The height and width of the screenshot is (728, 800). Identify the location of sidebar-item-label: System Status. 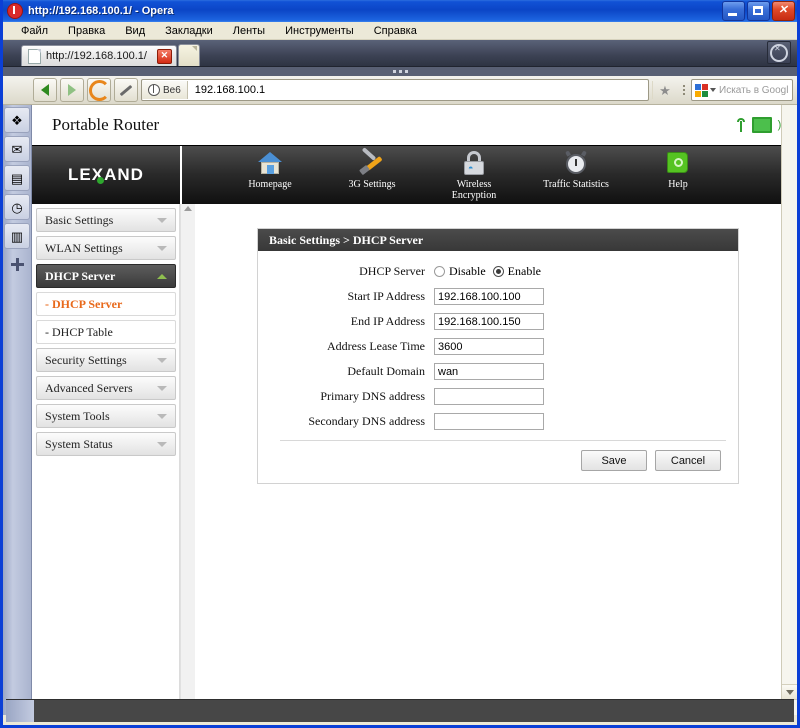
(79, 443).